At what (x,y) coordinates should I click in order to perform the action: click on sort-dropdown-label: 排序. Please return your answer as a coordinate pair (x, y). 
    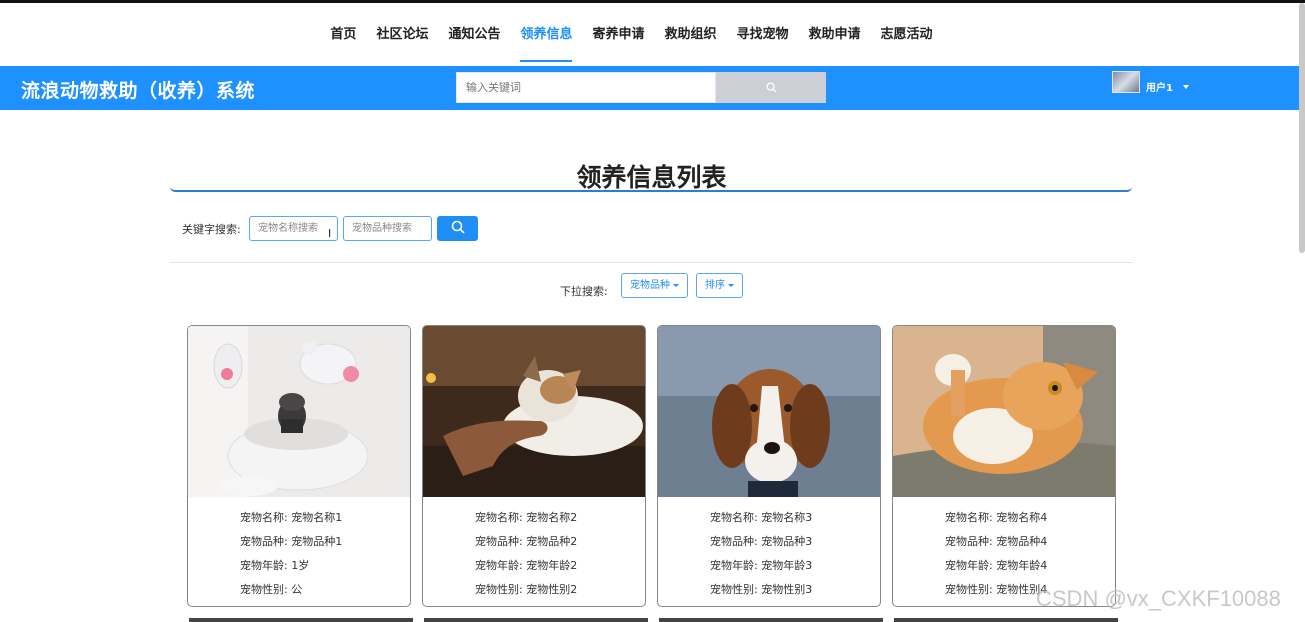
    Looking at the image, I should click on (715, 285).